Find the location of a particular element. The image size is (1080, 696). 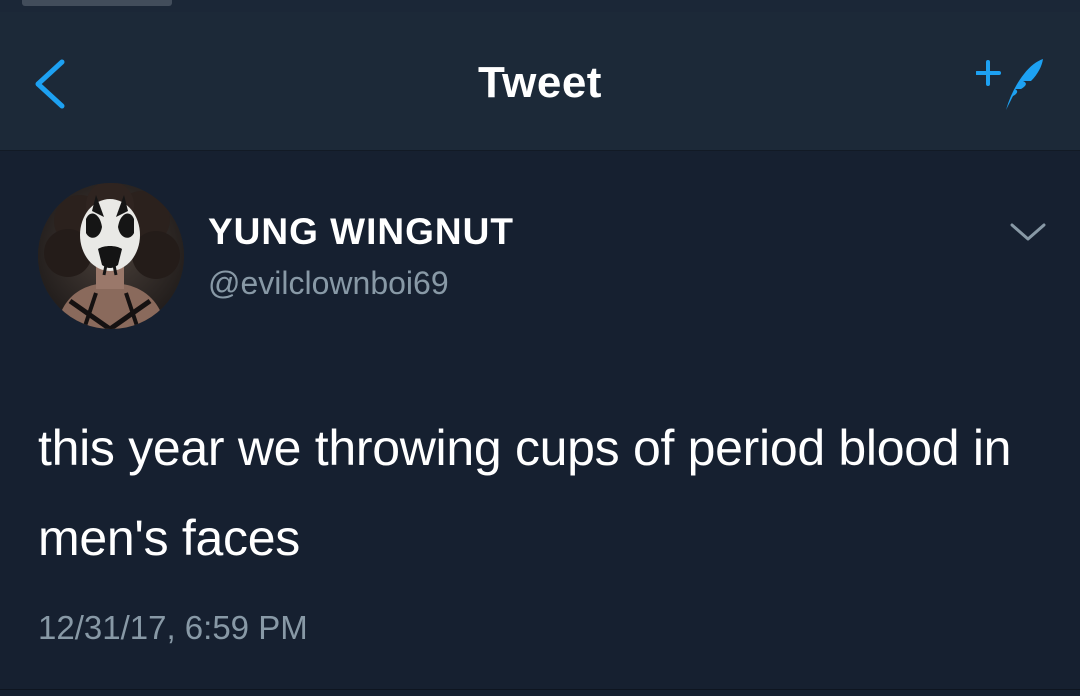

page-title: Tweet is located at coordinates (540, 82).